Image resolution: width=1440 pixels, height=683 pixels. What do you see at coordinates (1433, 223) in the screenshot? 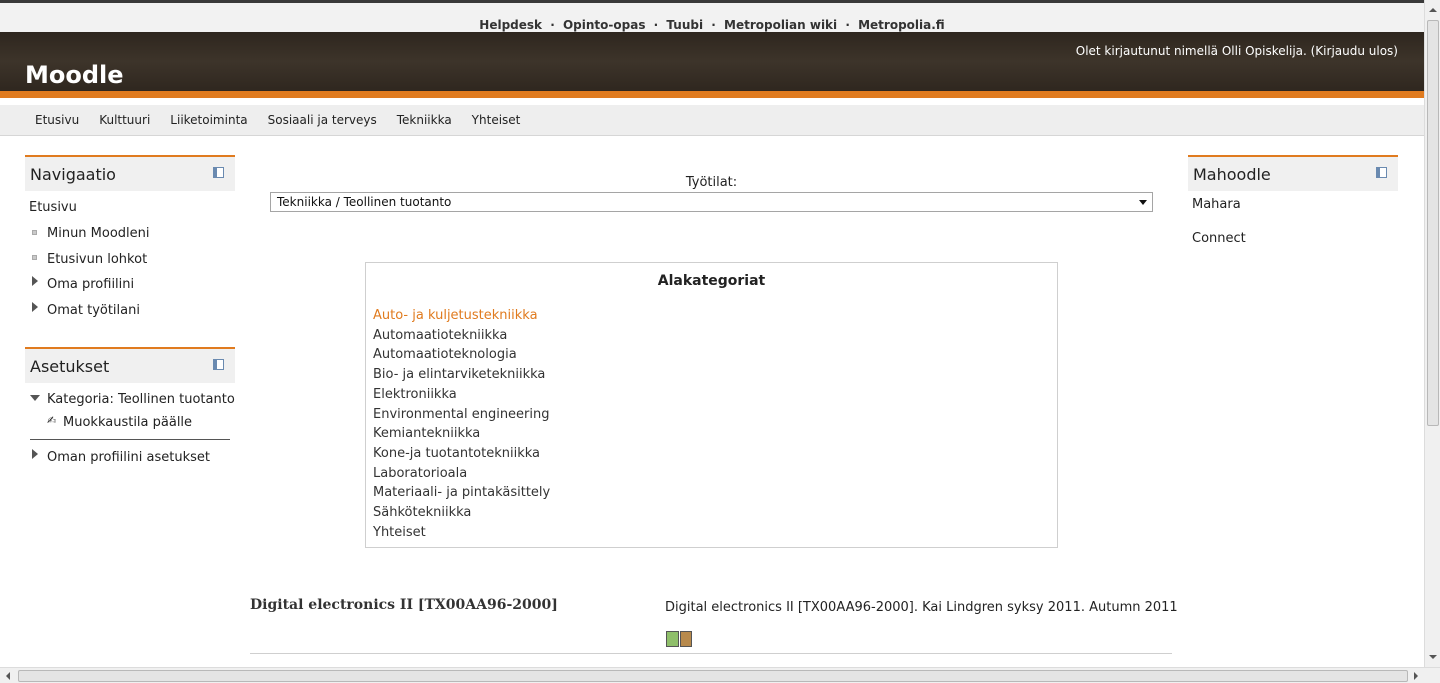
I see `scroll-thumb-vertical` at bounding box center [1433, 223].